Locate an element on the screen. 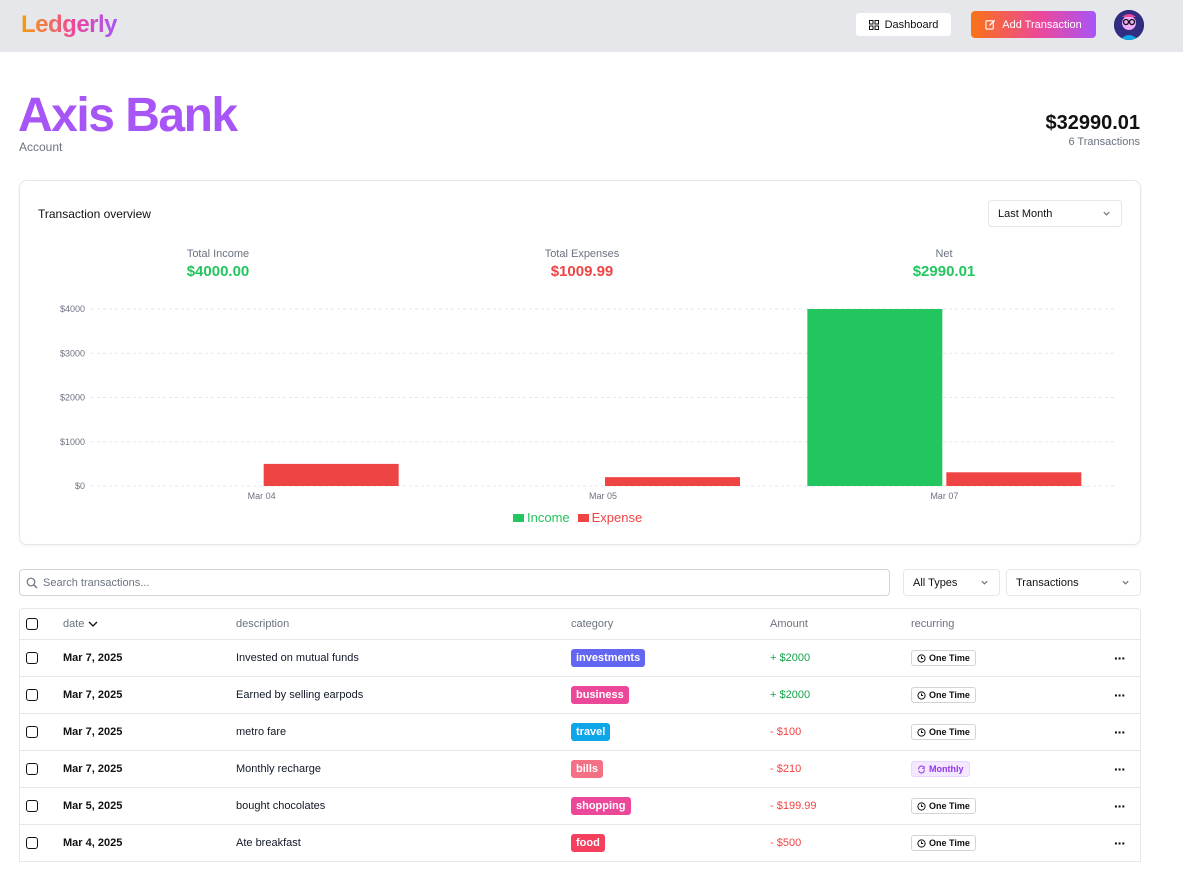 The width and height of the screenshot is (1183, 871). date-header-label: date is located at coordinates (74, 624).